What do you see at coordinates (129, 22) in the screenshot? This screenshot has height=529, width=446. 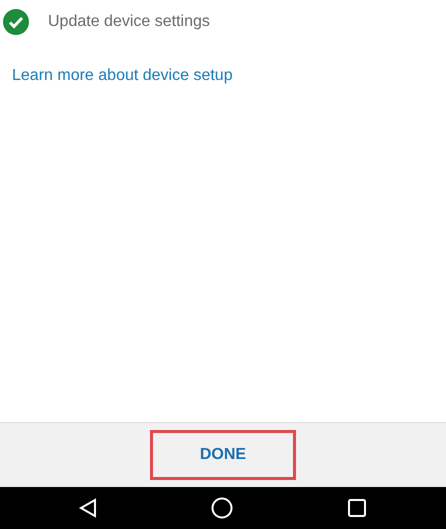 I see `step-label: Update device settings` at bounding box center [129, 22].